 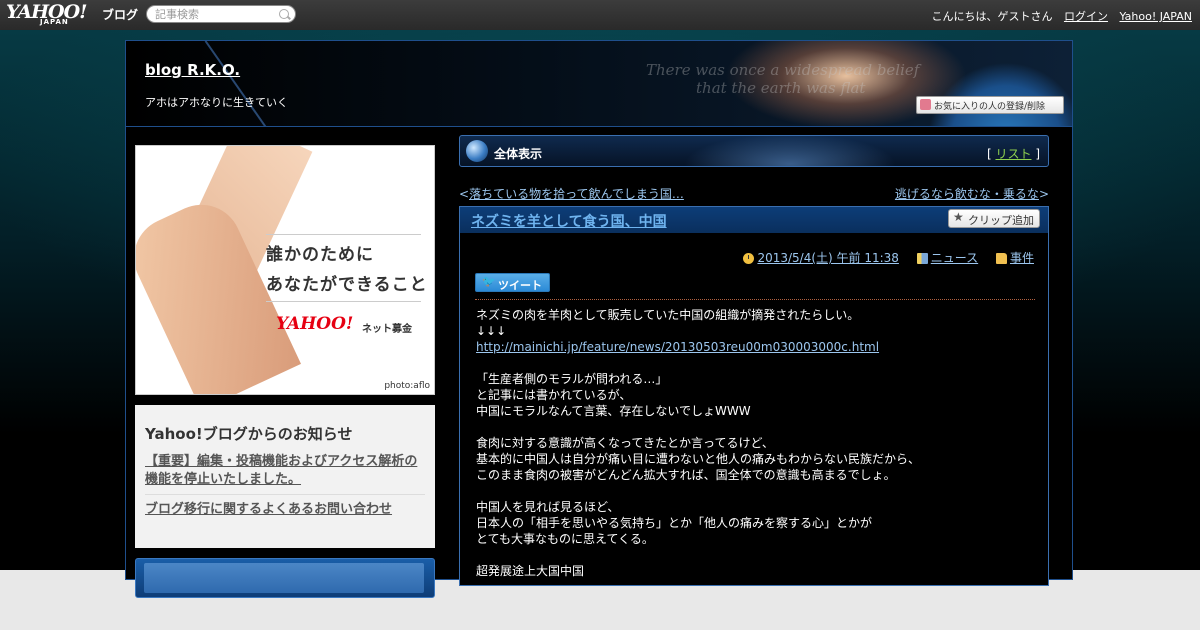 I want to click on body-line: 超発展途上大国中国, so click(x=530, y=571).